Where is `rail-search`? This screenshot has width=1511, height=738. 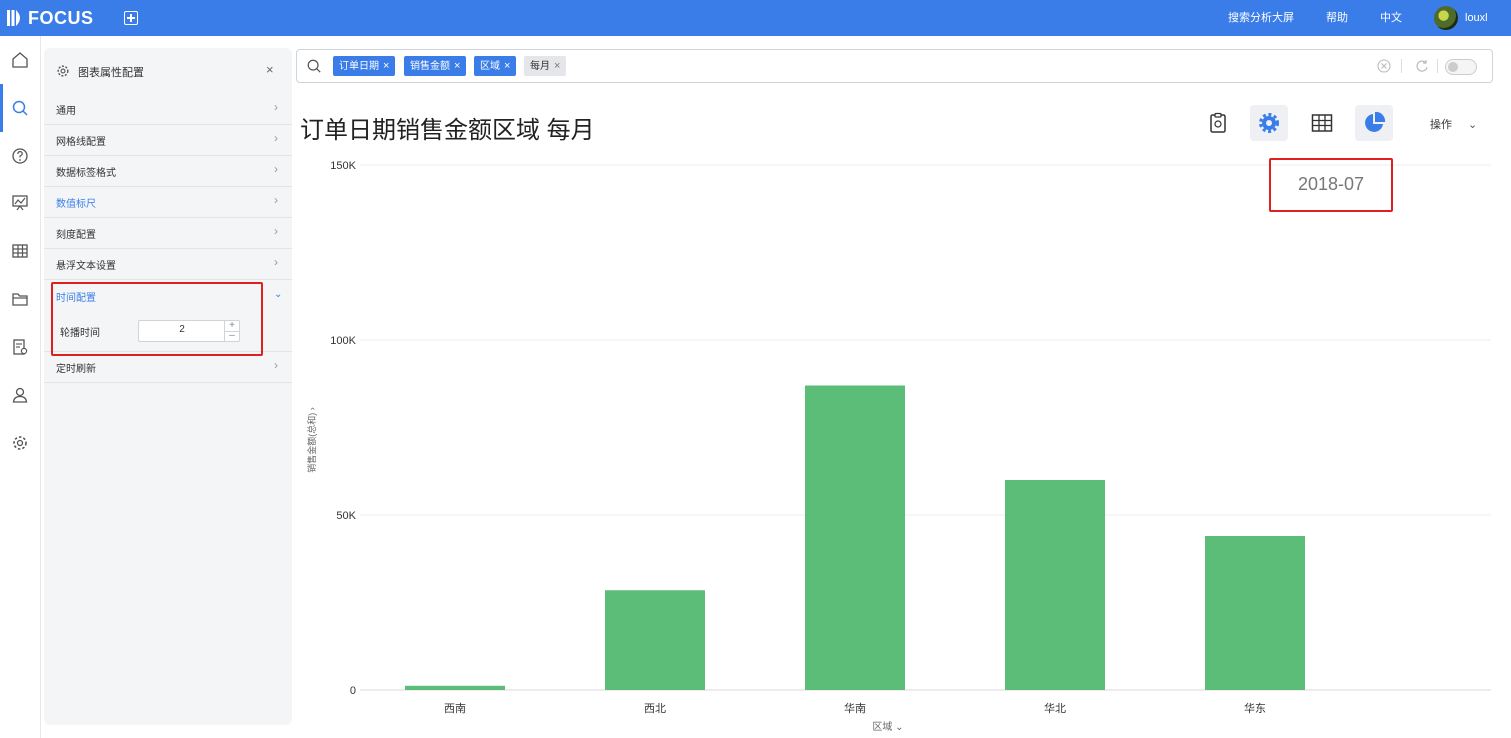
rail-search is located at coordinates (20, 108).